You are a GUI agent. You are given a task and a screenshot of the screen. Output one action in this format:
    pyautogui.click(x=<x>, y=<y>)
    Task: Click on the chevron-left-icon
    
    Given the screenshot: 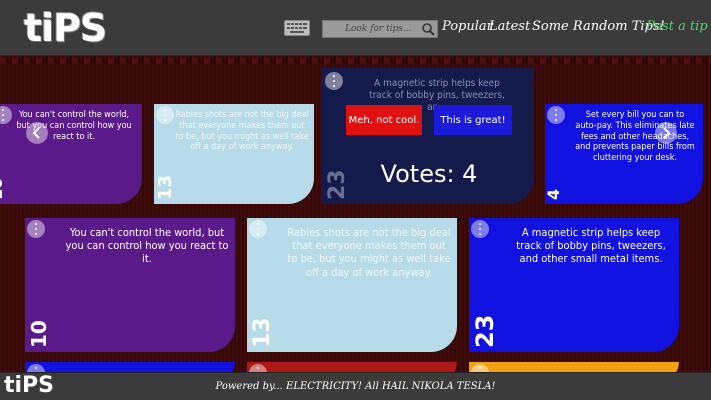 What is the action you would take?
    pyautogui.click(x=37, y=133)
    